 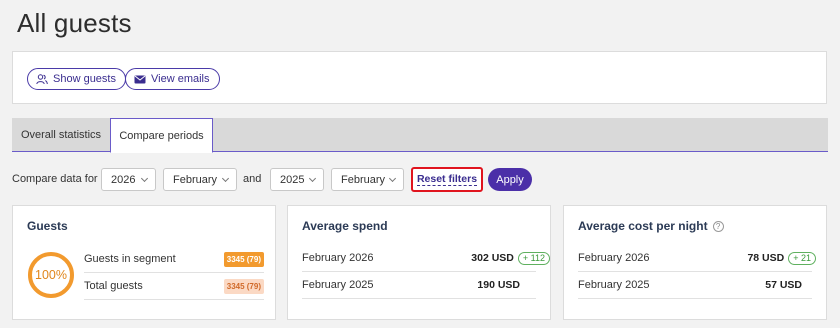 What do you see at coordinates (180, 79) in the screenshot?
I see `view-emails-label: View emails` at bounding box center [180, 79].